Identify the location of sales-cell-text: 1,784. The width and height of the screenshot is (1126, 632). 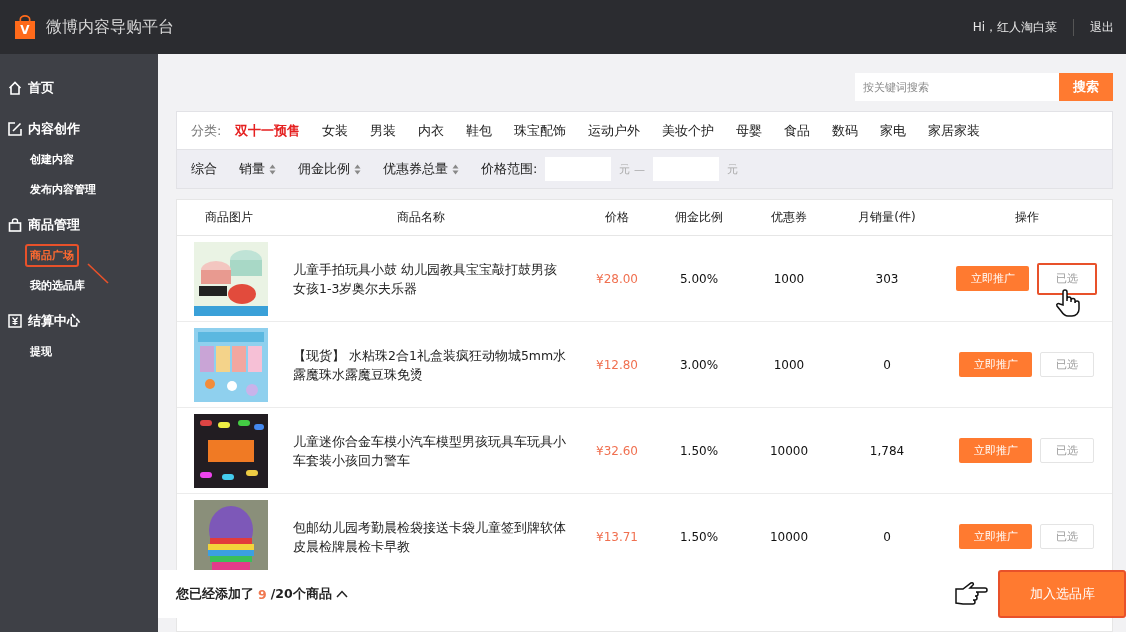
(887, 450).